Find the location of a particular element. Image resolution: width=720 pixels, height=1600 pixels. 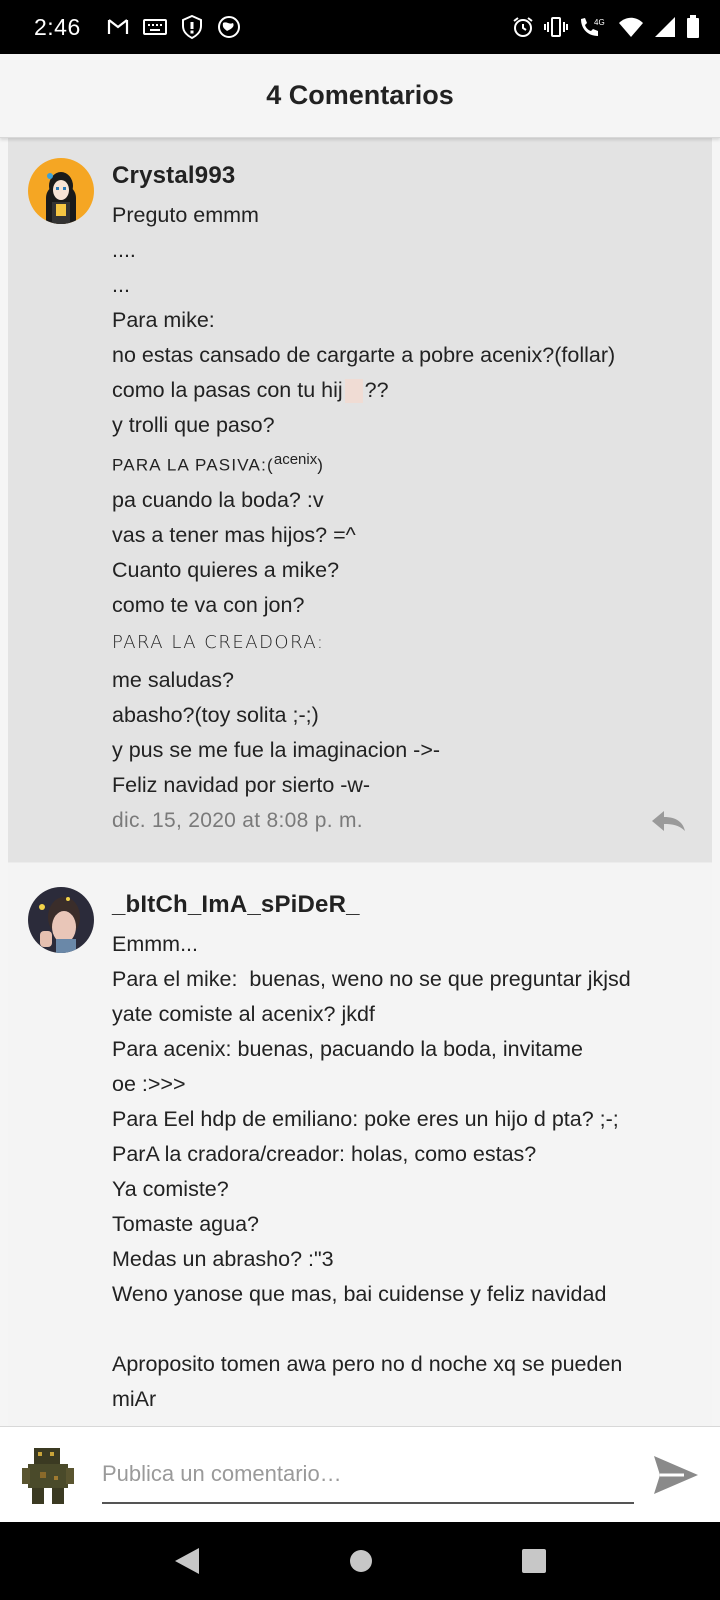

alarm-icon is located at coordinates (523, 27).